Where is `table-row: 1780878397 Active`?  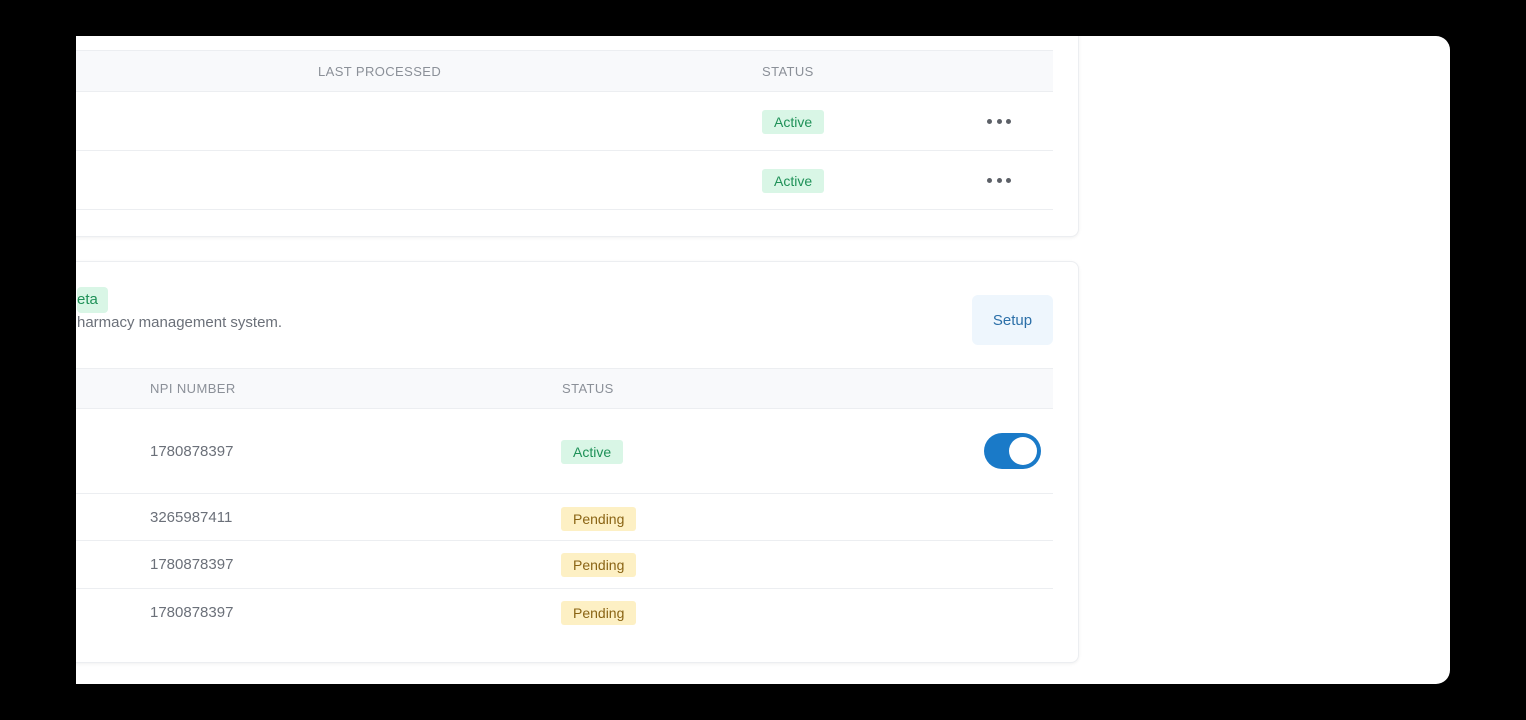 table-row: 1780878397 Active is located at coordinates (564, 451).